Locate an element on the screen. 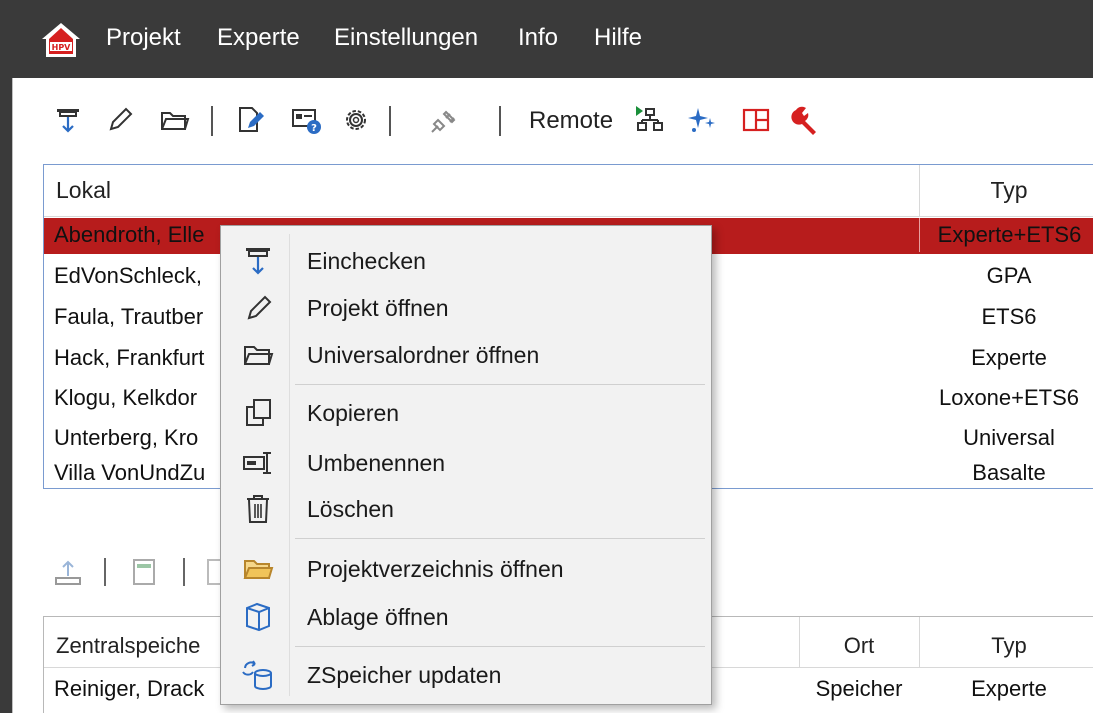  sync-storage-icon is located at coordinates (257, 675).